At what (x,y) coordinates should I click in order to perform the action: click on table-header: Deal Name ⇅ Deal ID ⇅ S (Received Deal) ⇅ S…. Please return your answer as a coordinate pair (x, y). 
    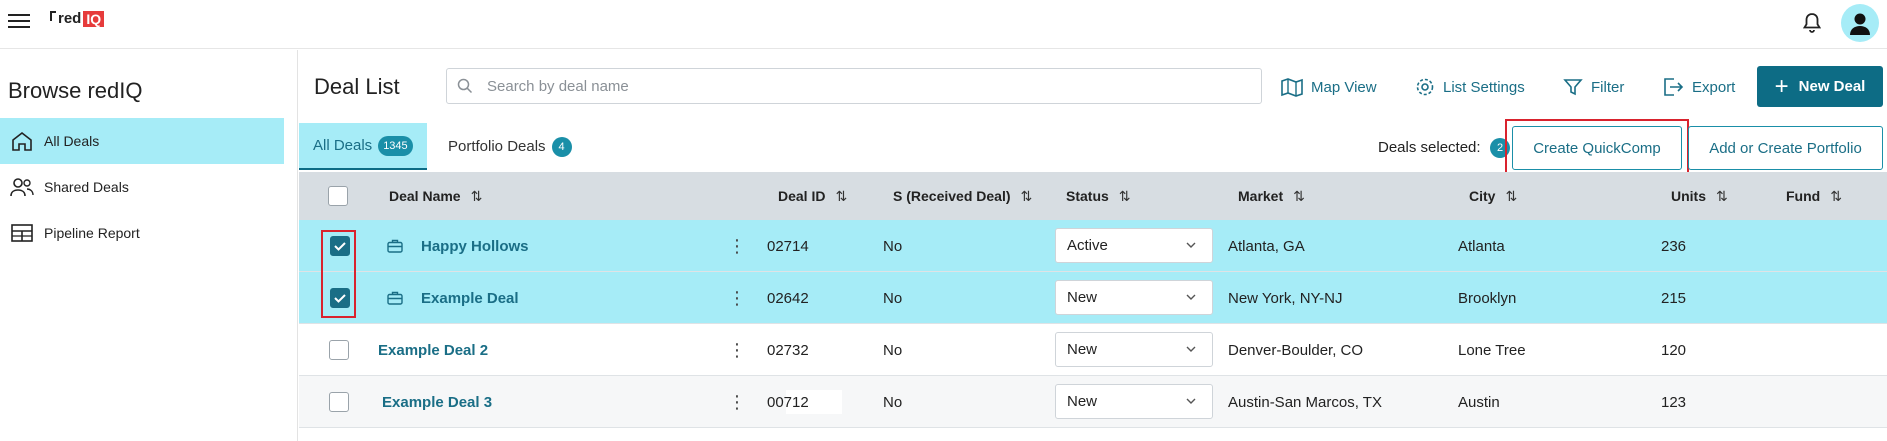
    Looking at the image, I should click on (1093, 196).